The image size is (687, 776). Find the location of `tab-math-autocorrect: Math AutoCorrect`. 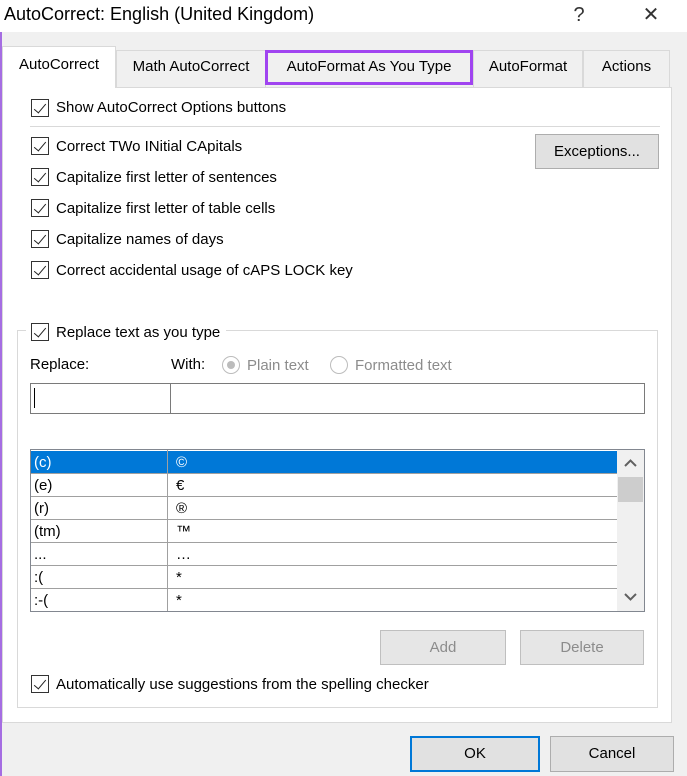

tab-math-autocorrect: Math AutoCorrect is located at coordinates (191, 68).